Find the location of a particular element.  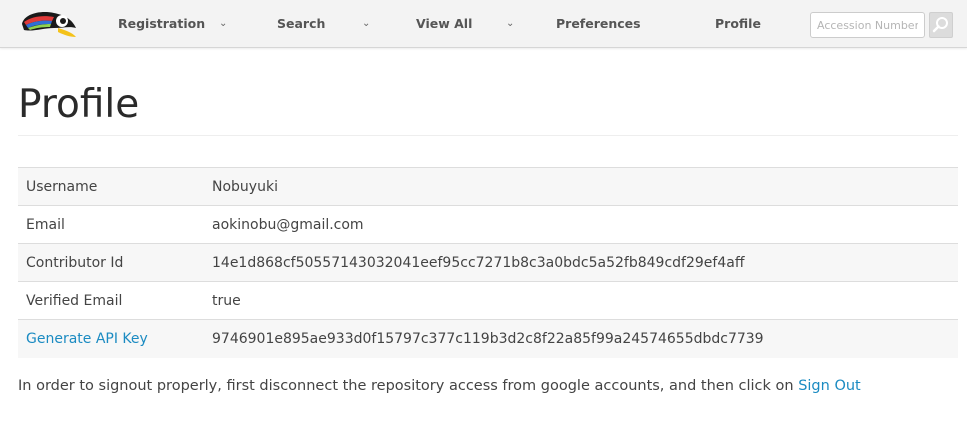

table-row: Email aokinobu@gmail.com is located at coordinates (488, 224).